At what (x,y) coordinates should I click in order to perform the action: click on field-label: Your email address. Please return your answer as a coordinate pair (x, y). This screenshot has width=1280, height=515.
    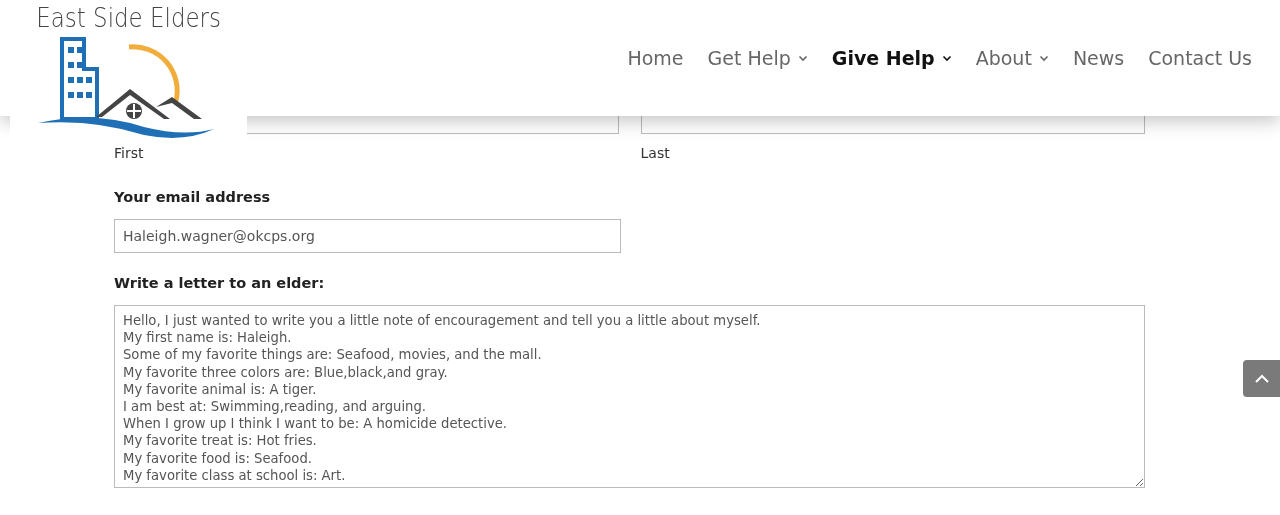
    Looking at the image, I should click on (193, 197).